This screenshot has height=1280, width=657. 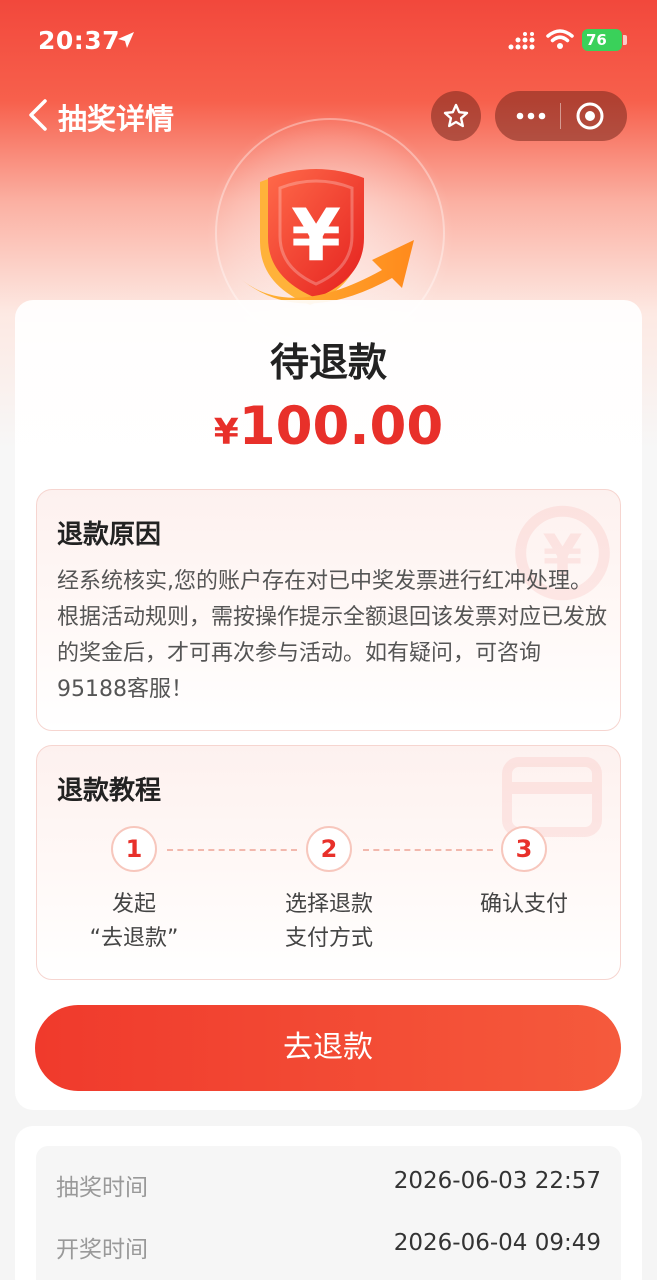 I want to click on tutorial-steps: 1 发起 “去退款” 2 选择退款 支付方式 3 确认支付, so click(x=328, y=901).